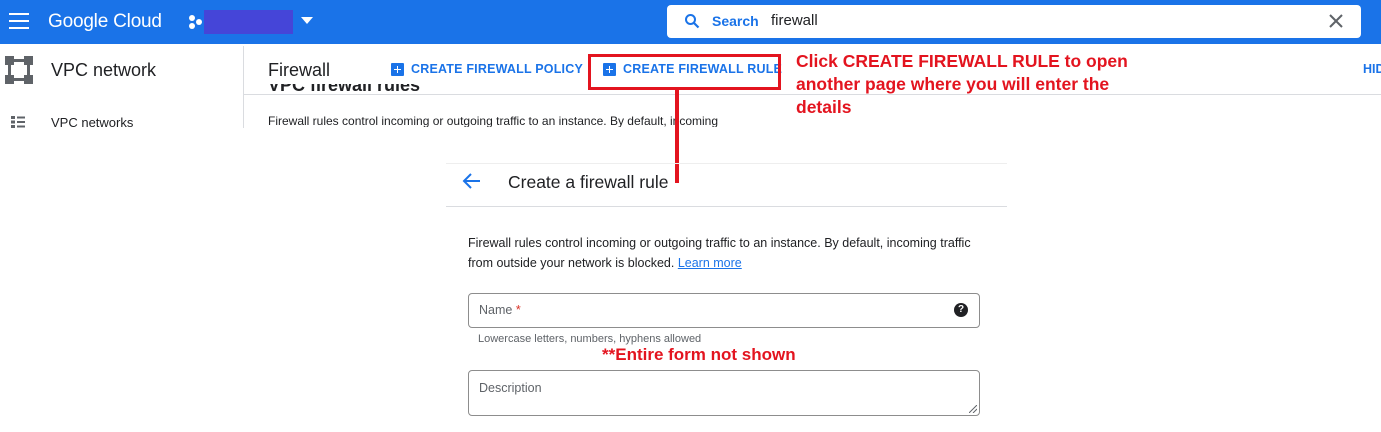 This screenshot has height=432, width=1381. What do you see at coordinates (243, 87) in the screenshot?
I see `sidebar-divider` at bounding box center [243, 87].